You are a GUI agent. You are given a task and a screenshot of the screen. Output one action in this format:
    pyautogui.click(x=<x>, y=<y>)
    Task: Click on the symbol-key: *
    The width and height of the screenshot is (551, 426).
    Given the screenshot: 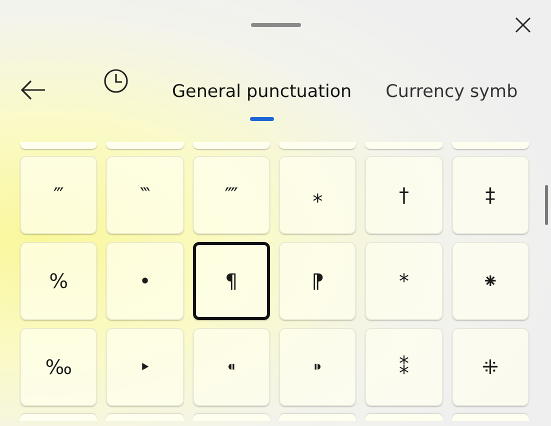 What is the action you would take?
    pyautogui.click(x=404, y=281)
    